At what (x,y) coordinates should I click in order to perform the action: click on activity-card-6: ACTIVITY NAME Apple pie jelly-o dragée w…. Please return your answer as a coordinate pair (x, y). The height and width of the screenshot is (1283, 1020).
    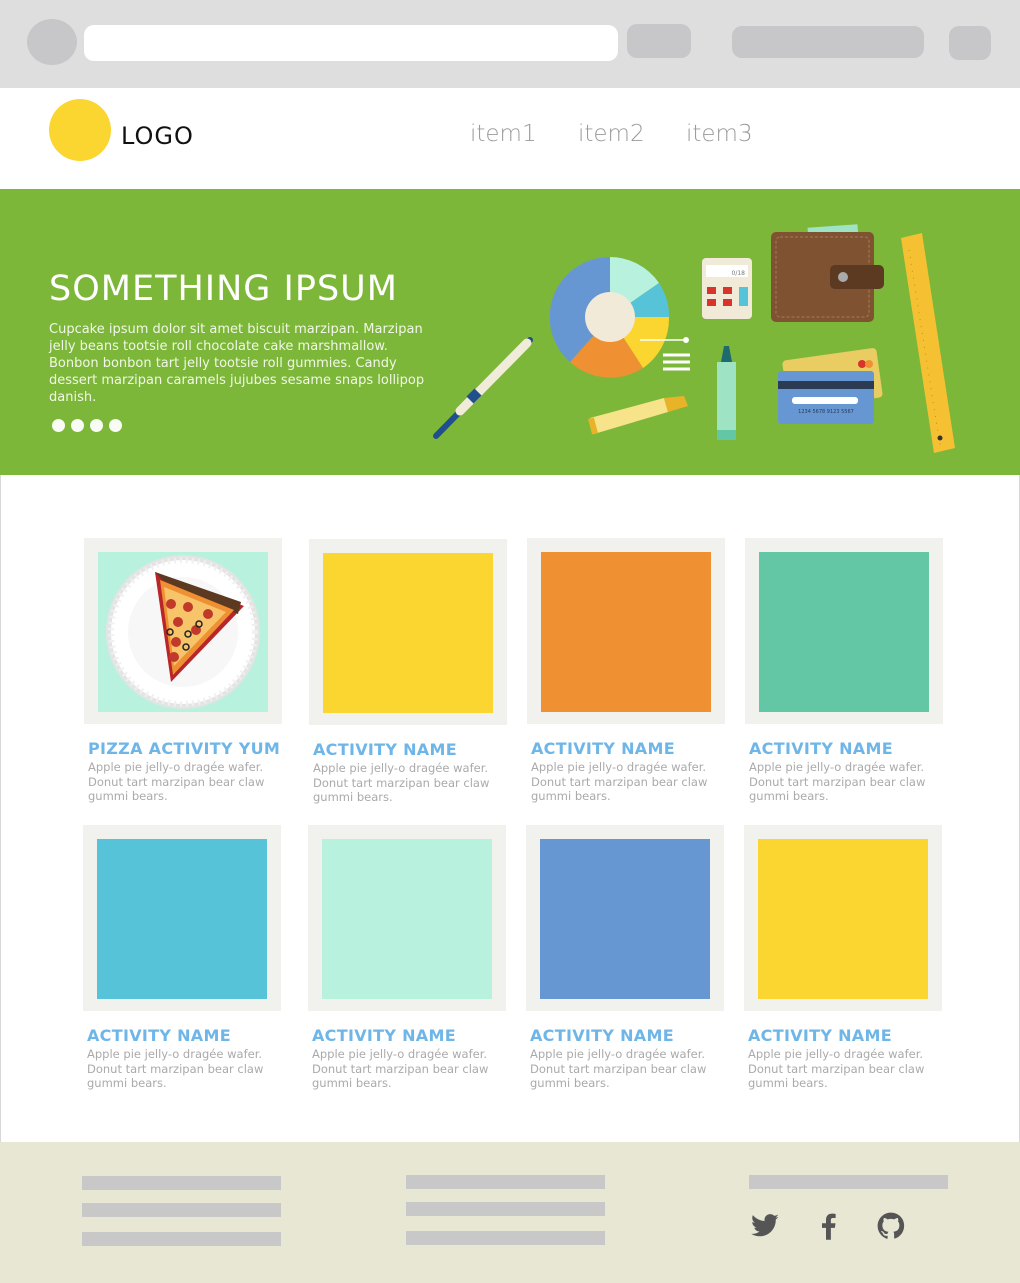
    Looking at the image, I should click on (408, 957).